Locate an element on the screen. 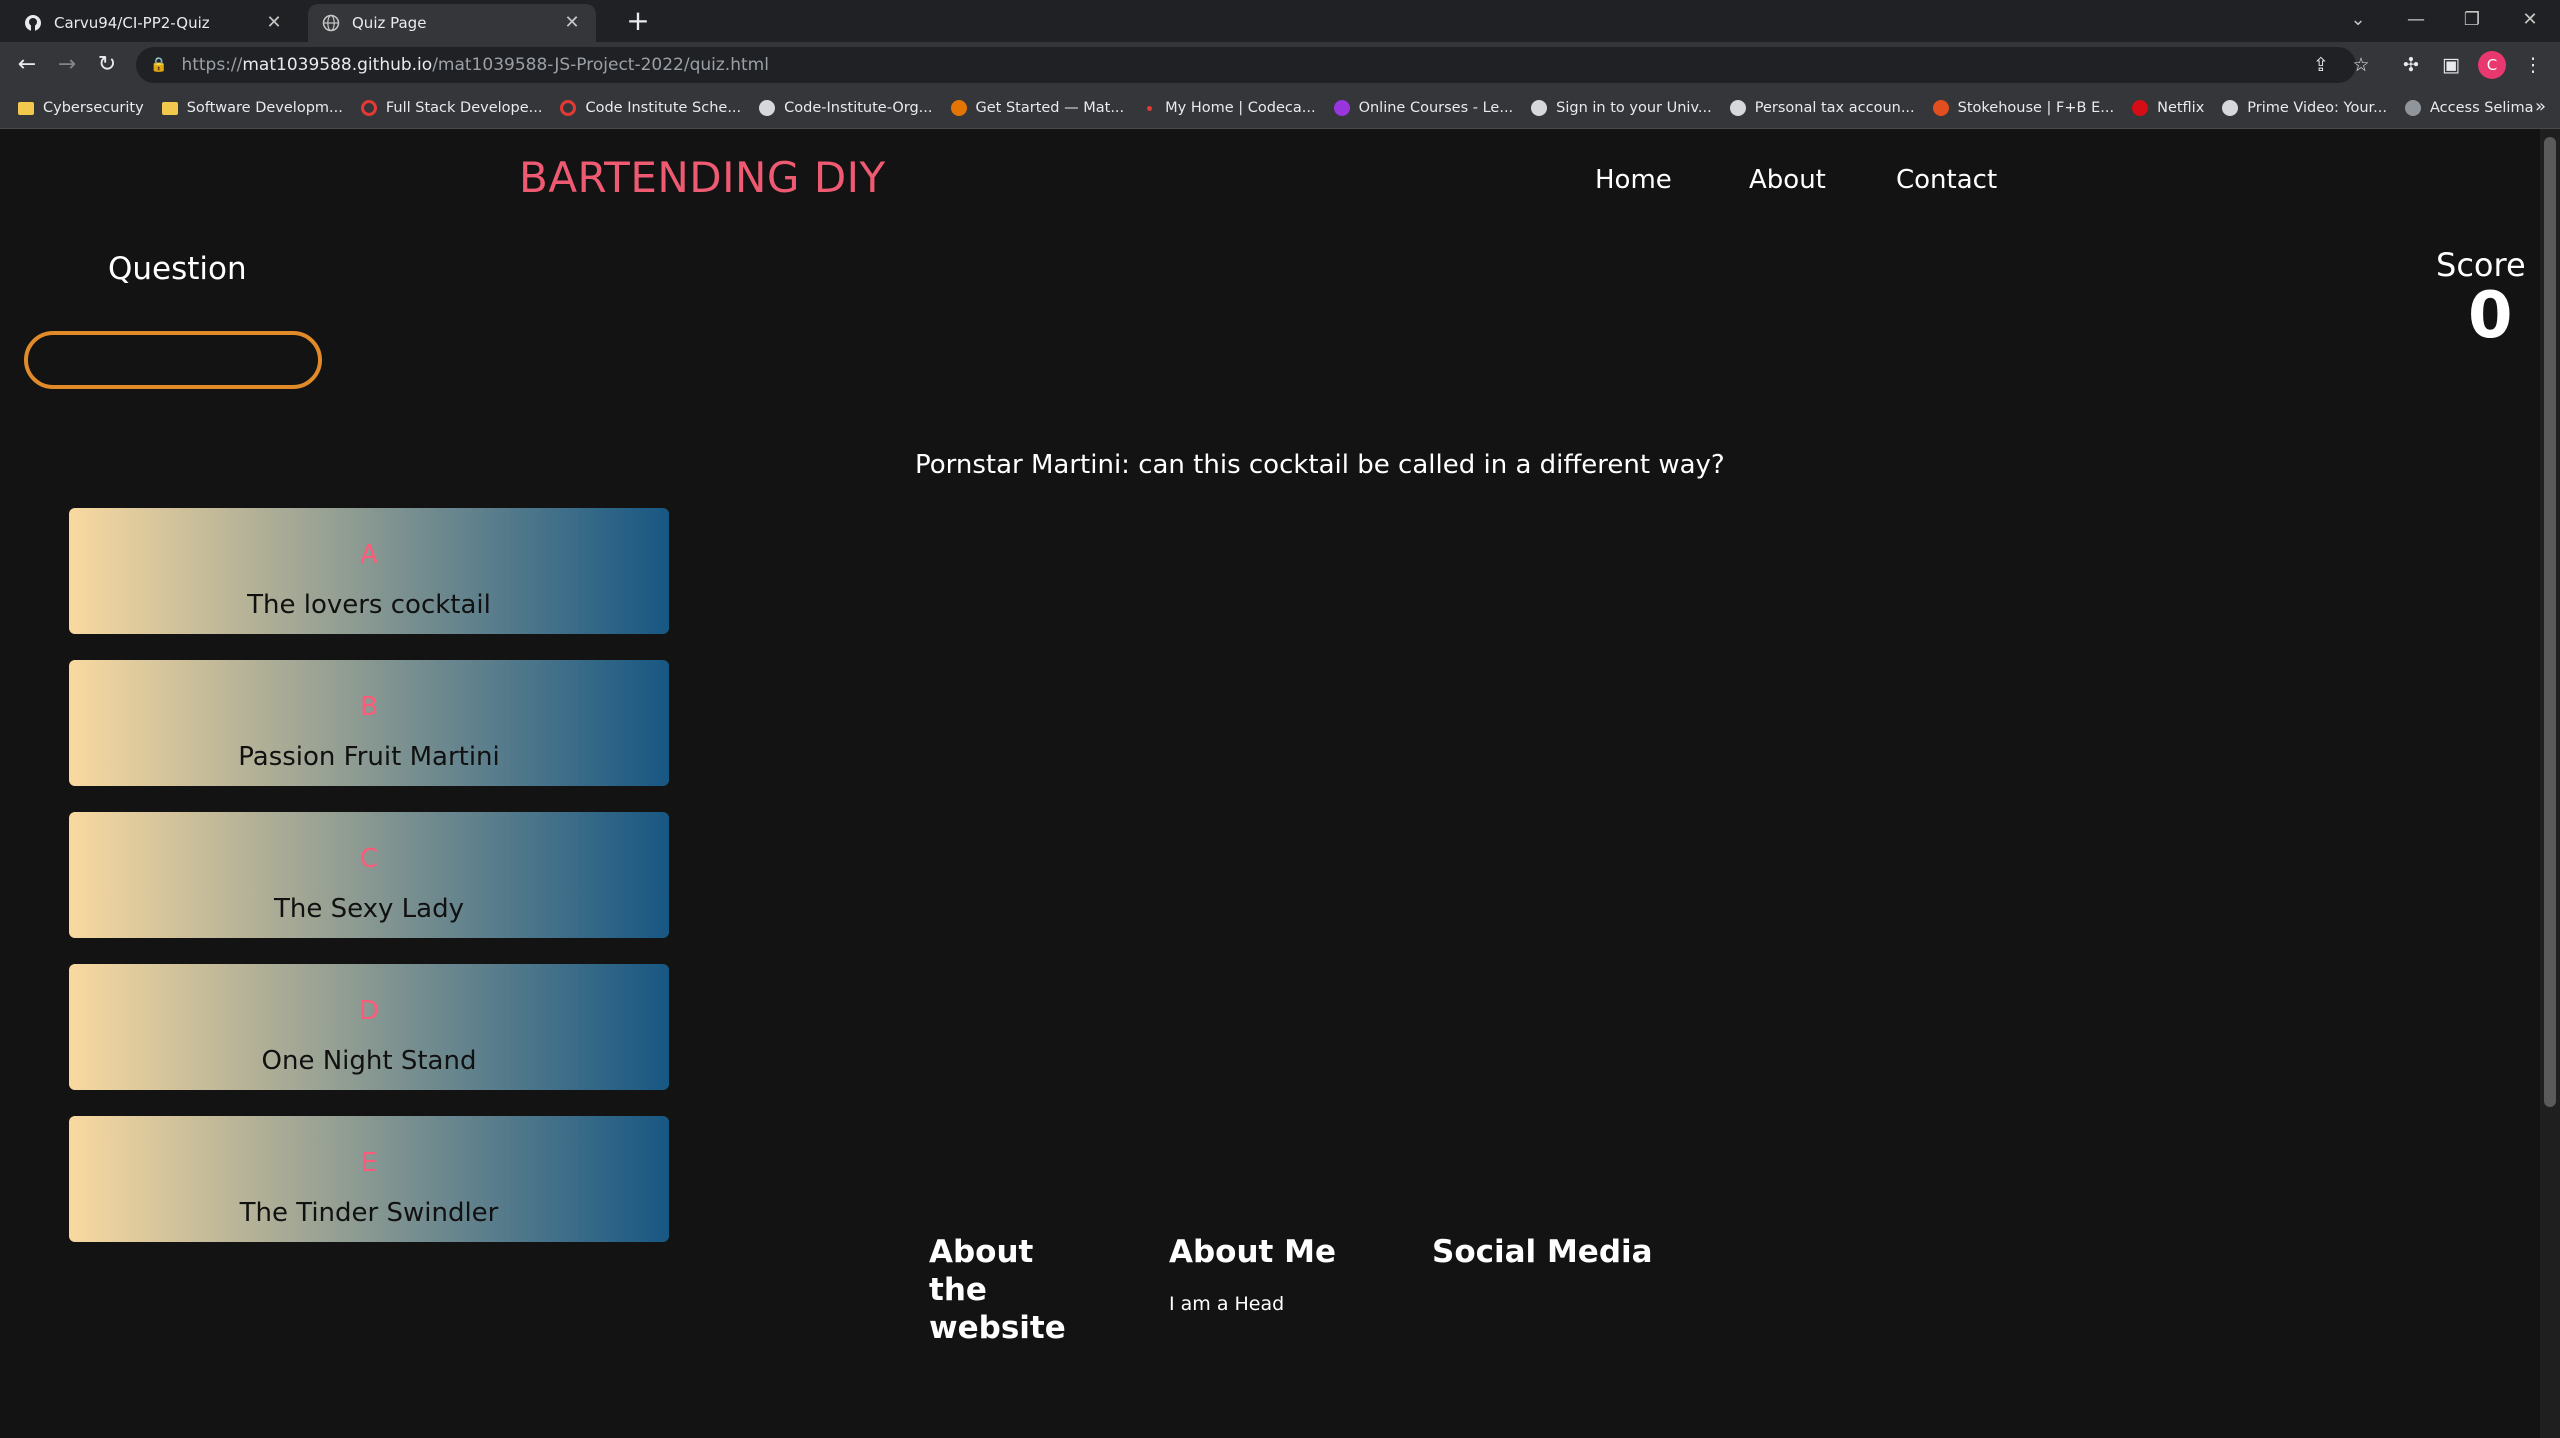 Image resolution: width=2560 pixels, height=1438 pixels. progress-bar is located at coordinates (173, 360).